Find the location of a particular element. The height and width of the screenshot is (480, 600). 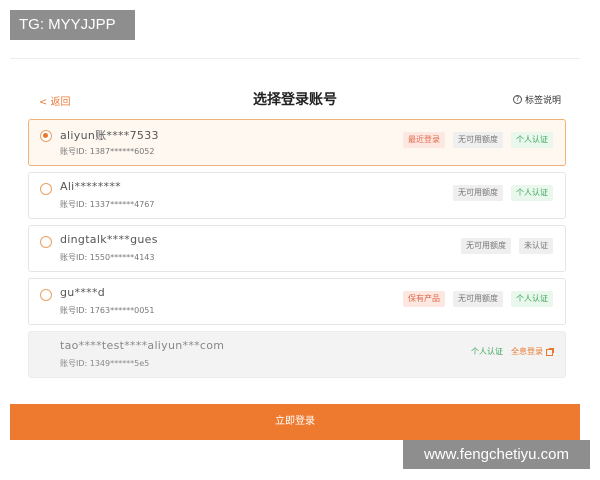

account-tags: 无可用额度 未认证 is located at coordinates (507, 246).